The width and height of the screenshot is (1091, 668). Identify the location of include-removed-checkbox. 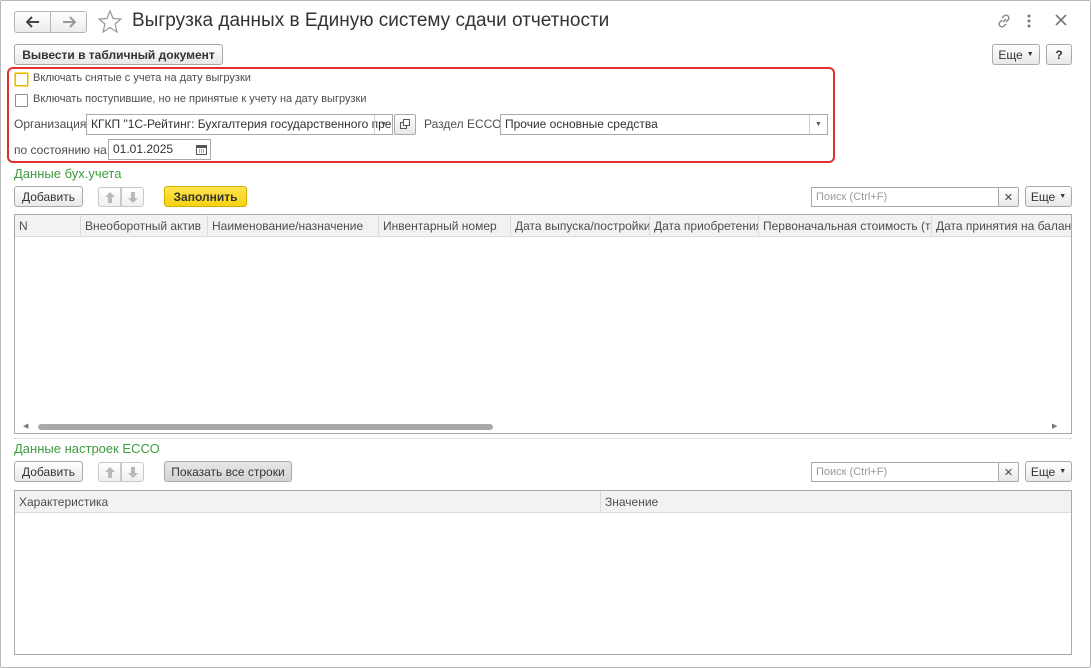
(21, 79).